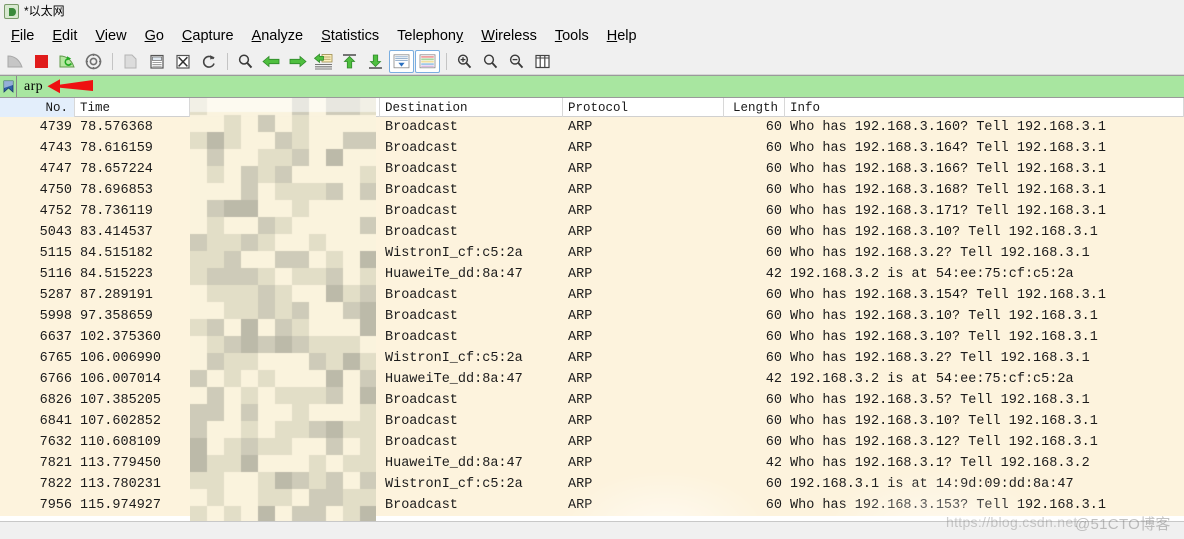 Image resolution: width=1184 pixels, height=539 pixels. I want to click on column-header-info: Info, so click(984, 107).